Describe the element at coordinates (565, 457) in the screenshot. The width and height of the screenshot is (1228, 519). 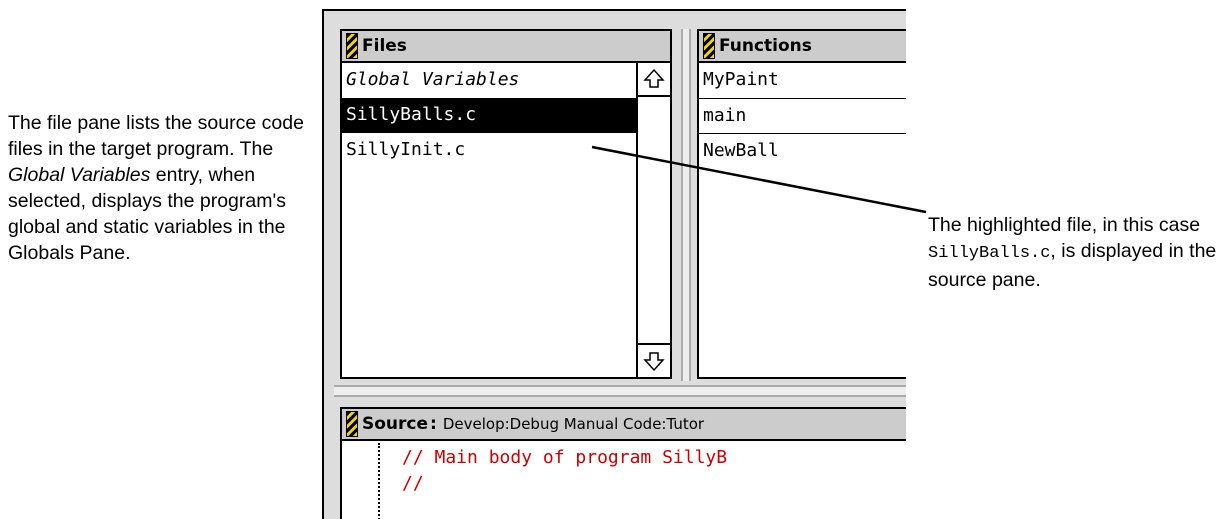
I see `source-line: // Main body of program SillyB` at that location.